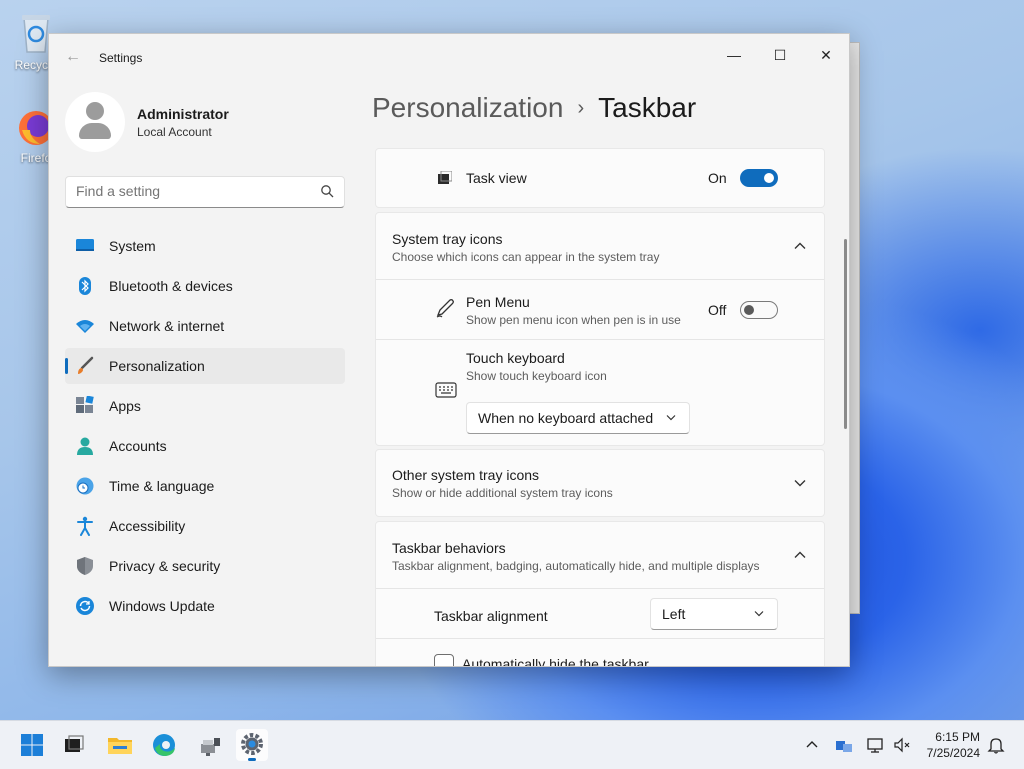  I want to click on sidebar-item-label: Accounts, so click(138, 446).